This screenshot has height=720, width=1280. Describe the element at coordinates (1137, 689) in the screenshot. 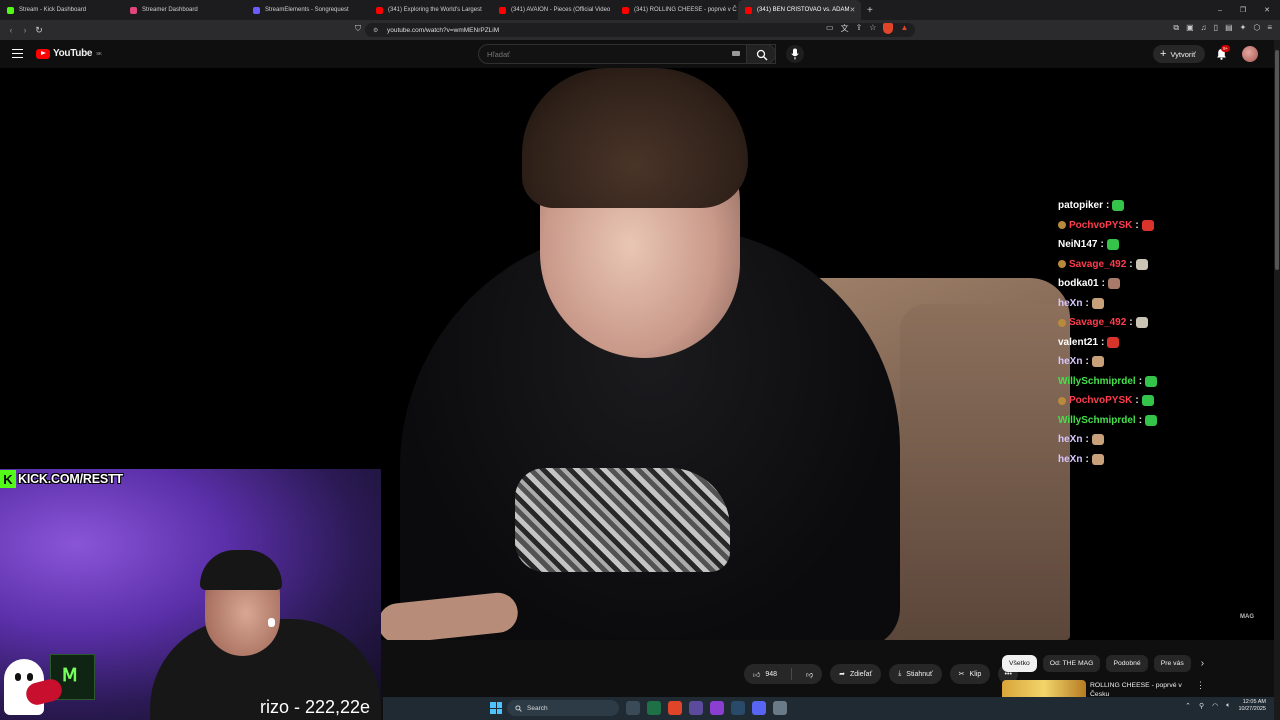

I see `recommended-video: ROLLING CHEESE - poprvé v Česku ⋮` at that location.